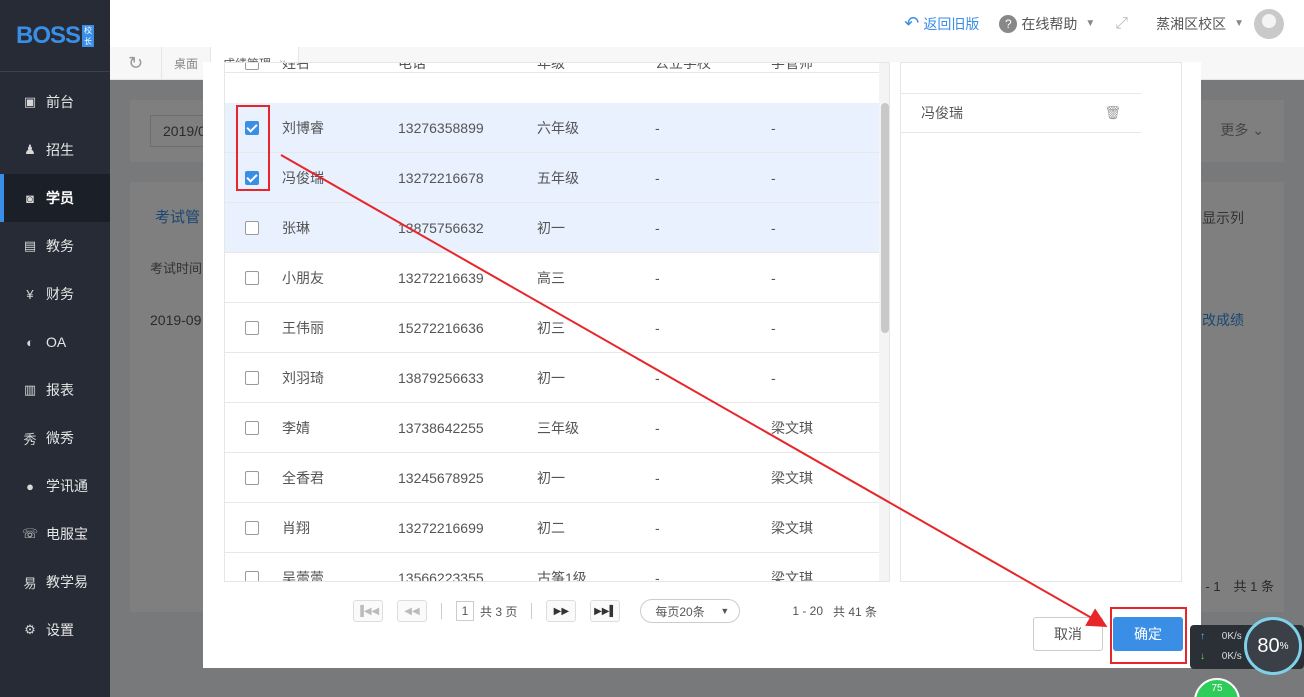  What do you see at coordinates (30, 294) in the screenshot?
I see `yen-icon: ¥` at bounding box center [30, 294].